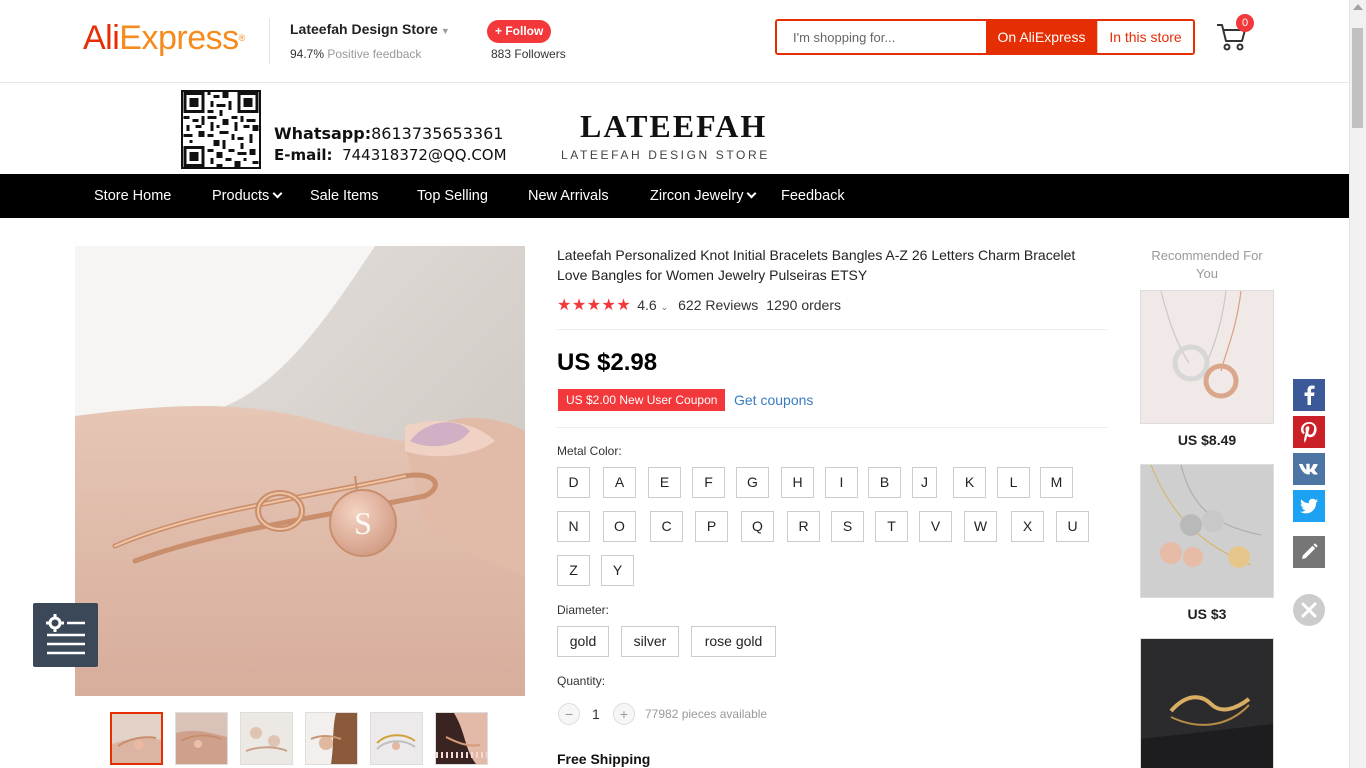 The image size is (1366, 768). Describe the element at coordinates (437, 133) in the screenshot. I see `whatsapp-value: 8613735653361` at that location.